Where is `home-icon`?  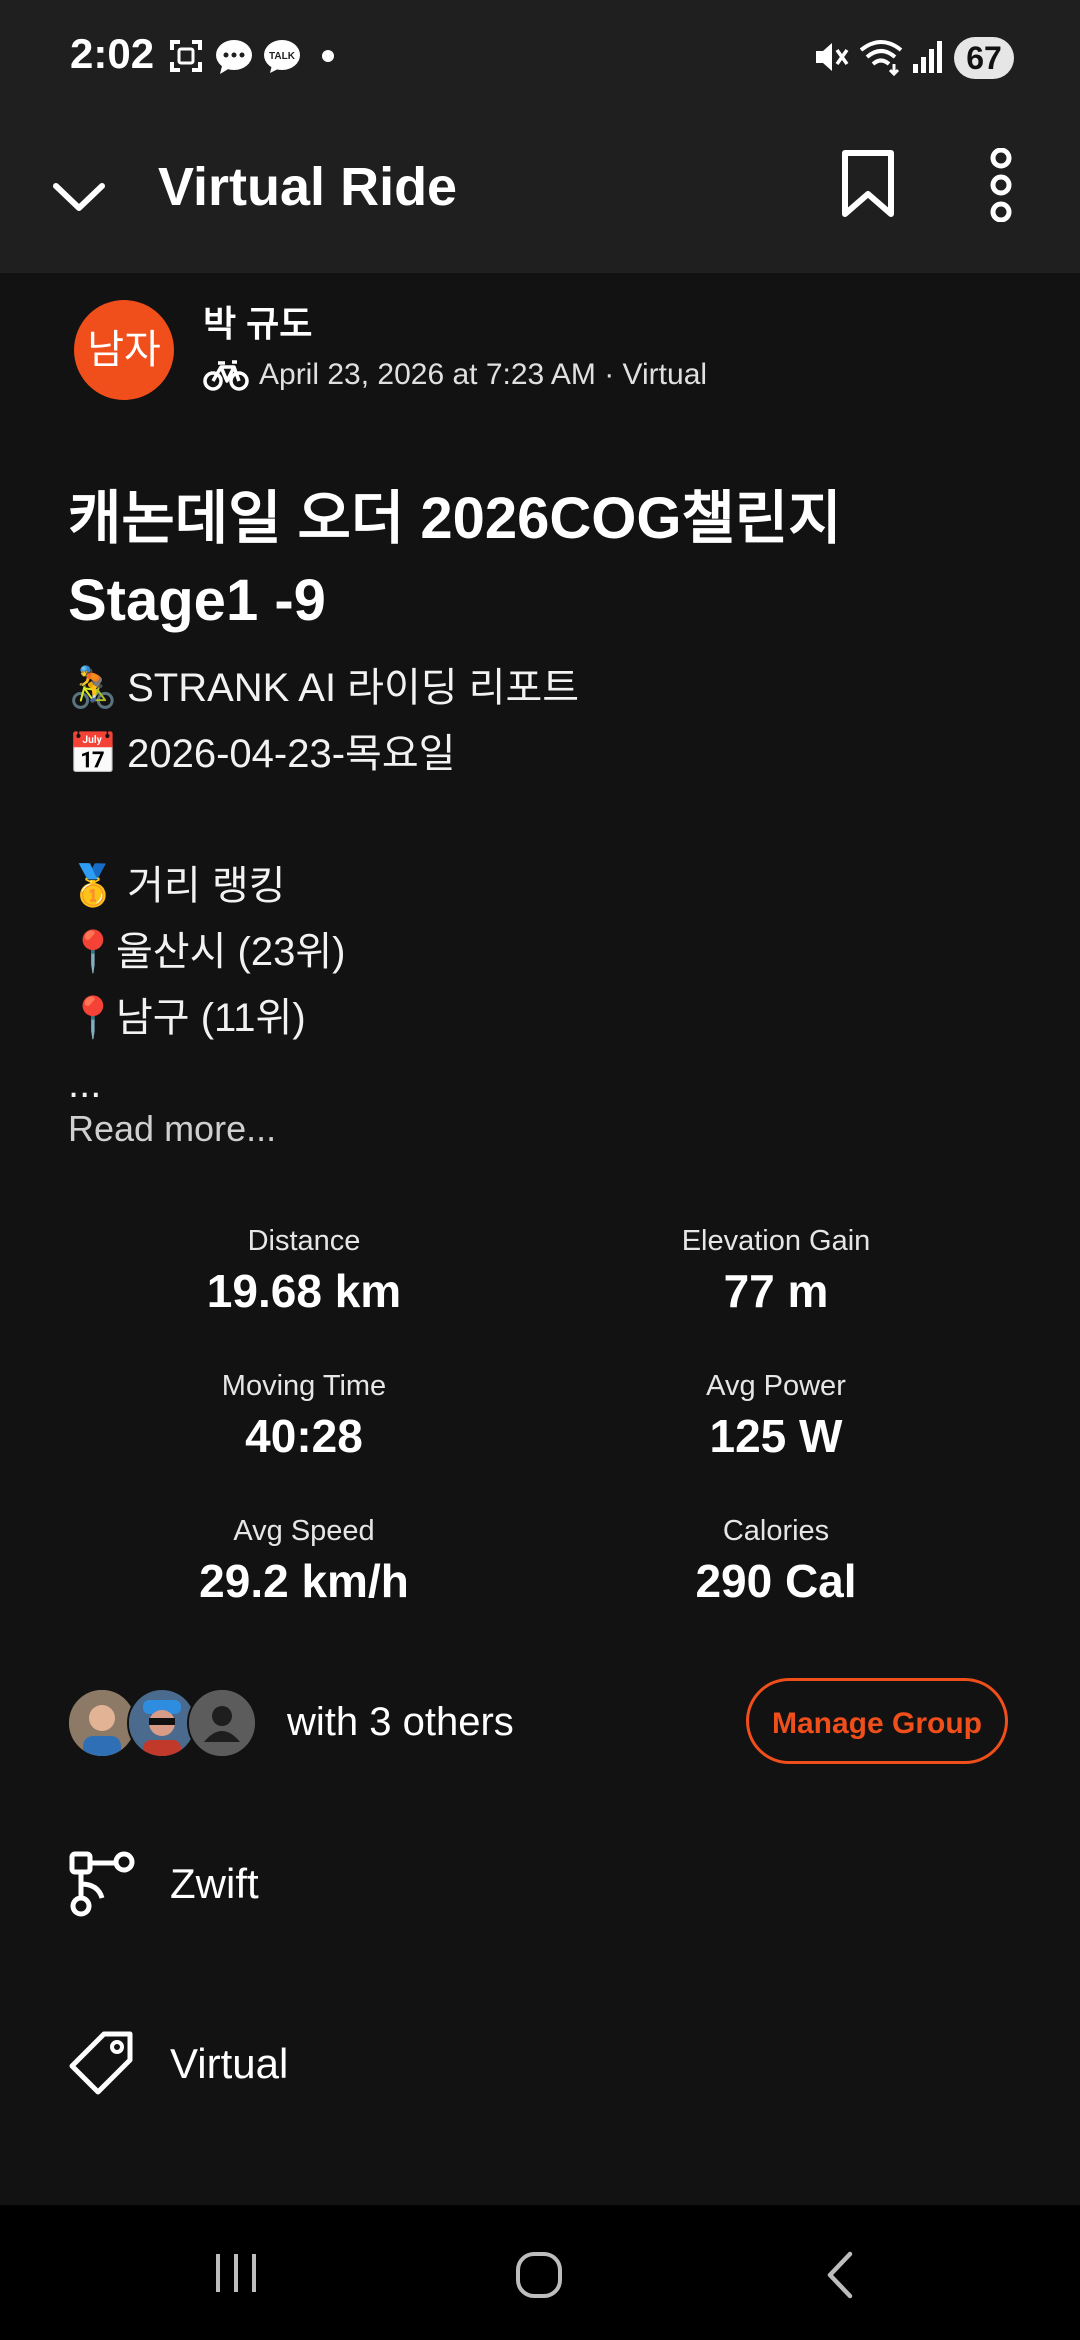
home-icon is located at coordinates (539, 2275).